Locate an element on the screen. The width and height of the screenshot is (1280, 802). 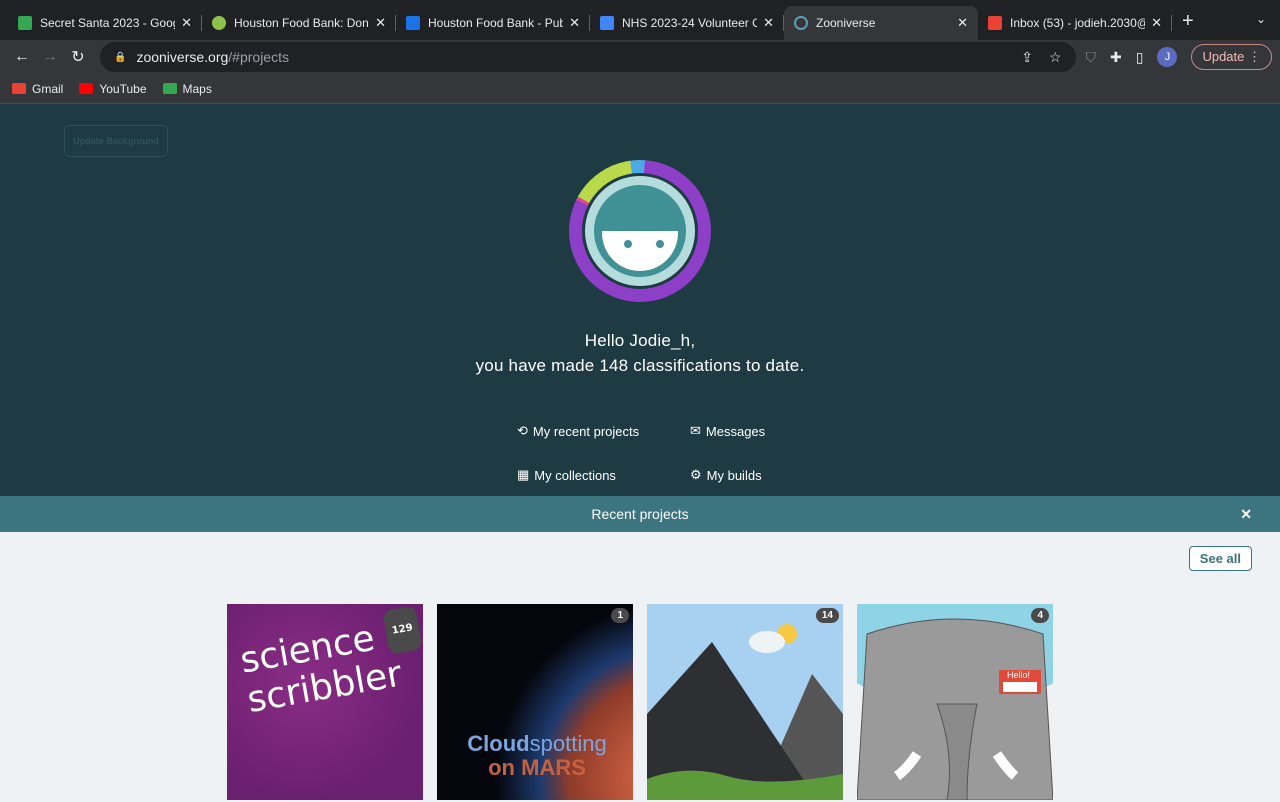
puzzle-icon is located at coordinates (413, 23).